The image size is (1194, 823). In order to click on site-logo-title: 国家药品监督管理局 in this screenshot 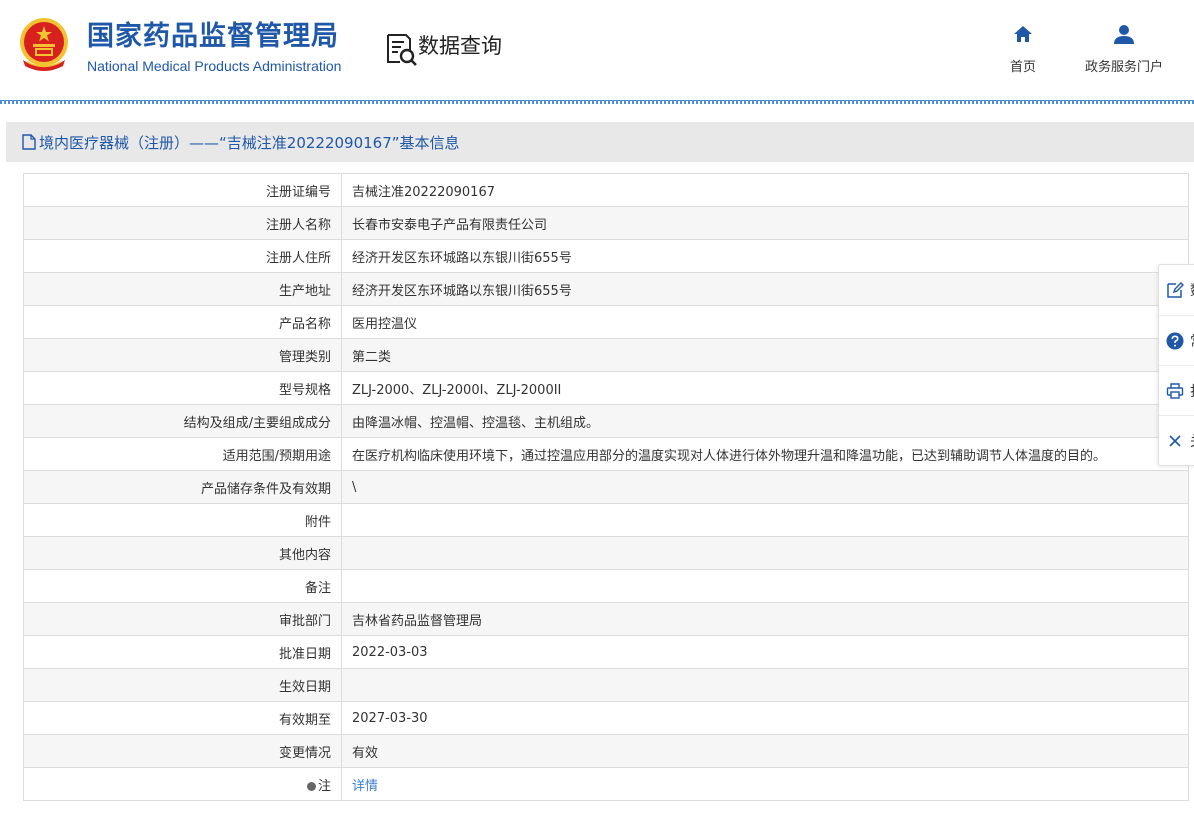, I will do `click(213, 37)`.